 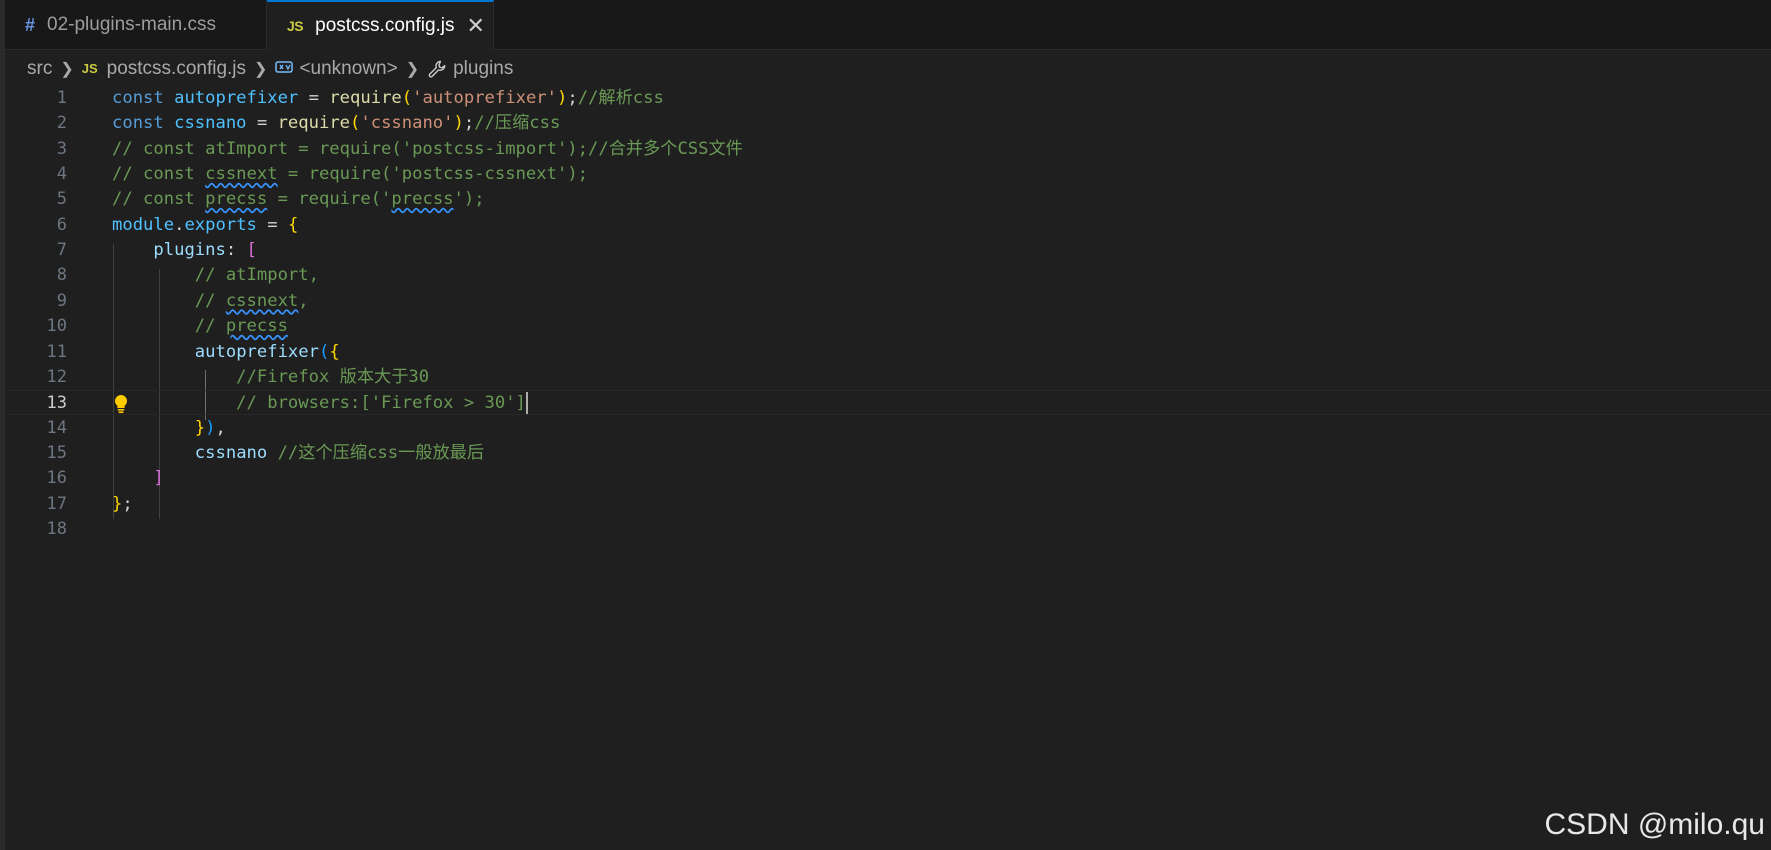 I want to click on code-token: = require('postcss-cssnext');, so click(x=433, y=174).